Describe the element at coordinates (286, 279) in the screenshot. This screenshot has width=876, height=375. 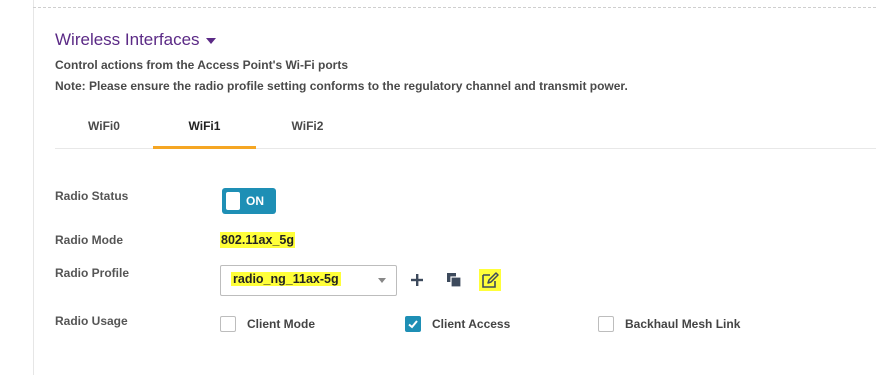
I see `radio-profile-value: radio_ng_11ax-5g` at that location.